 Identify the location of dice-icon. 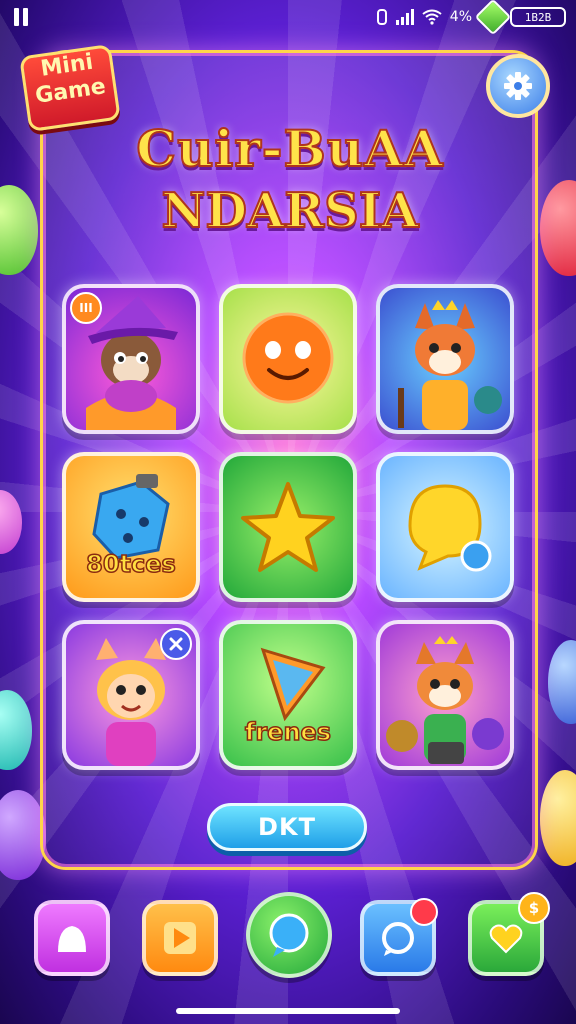
(131, 517).